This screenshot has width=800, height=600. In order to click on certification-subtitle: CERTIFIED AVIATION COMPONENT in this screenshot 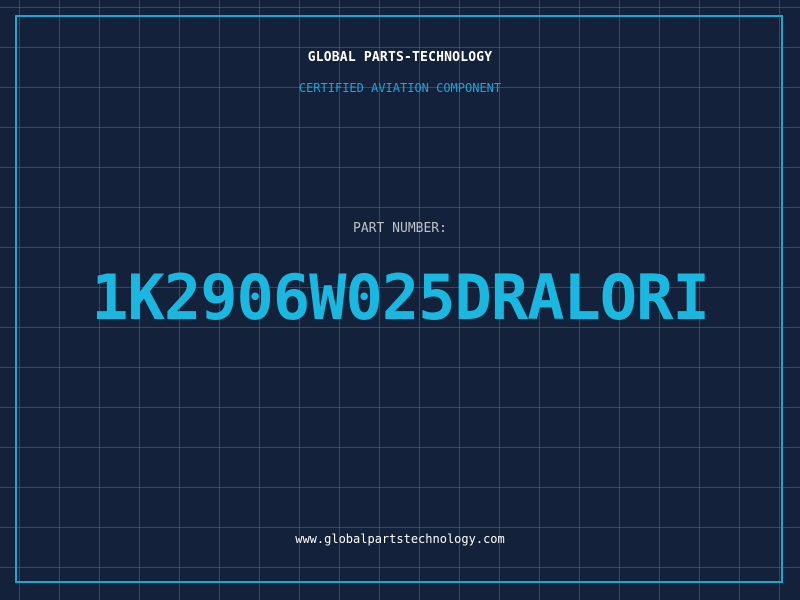, I will do `click(400, 88)`.